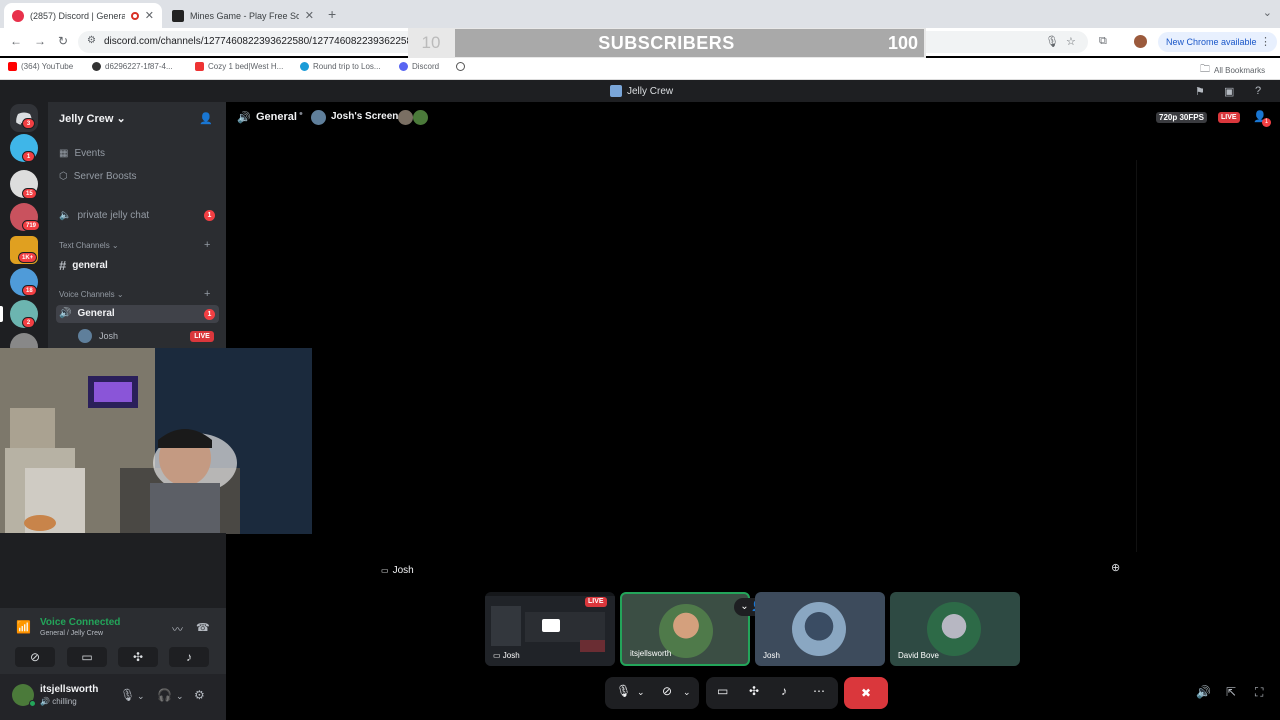 Image resolution: width=1280 pixels, height=720 pixels. I want to click on more-options-icon: ⋯, so click(819, 691).